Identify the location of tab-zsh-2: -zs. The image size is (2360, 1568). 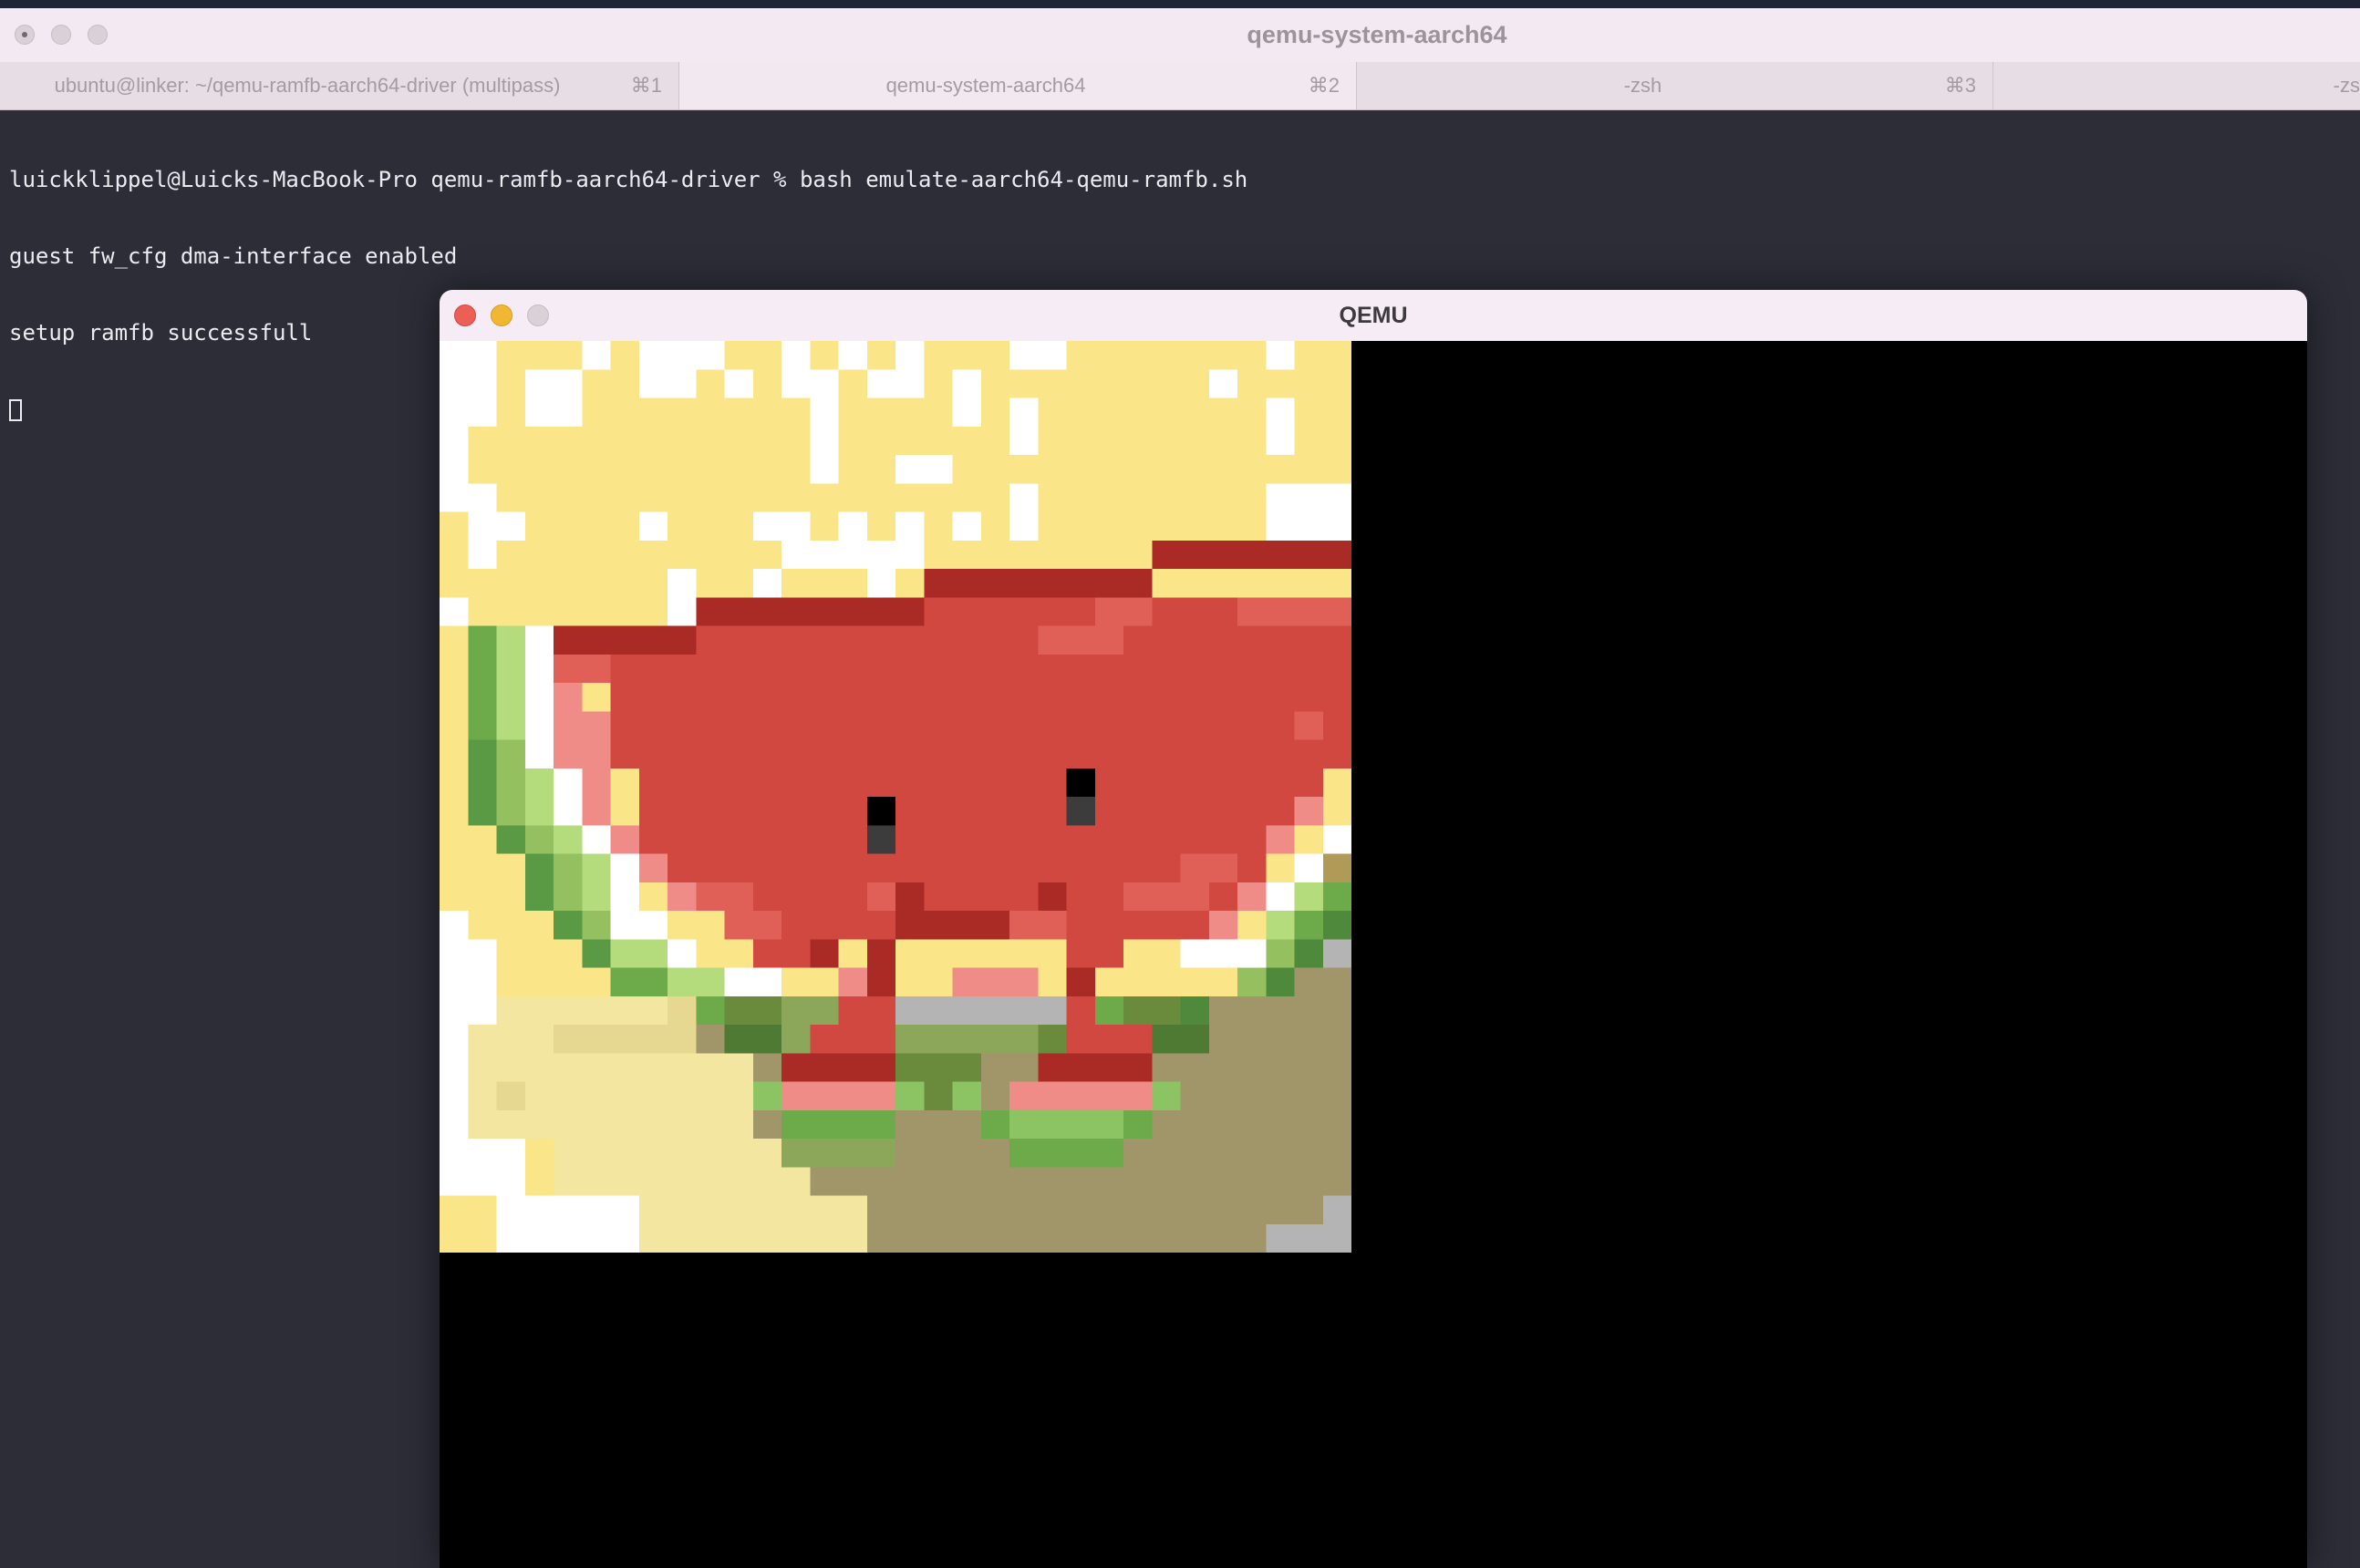
(2176, 85).